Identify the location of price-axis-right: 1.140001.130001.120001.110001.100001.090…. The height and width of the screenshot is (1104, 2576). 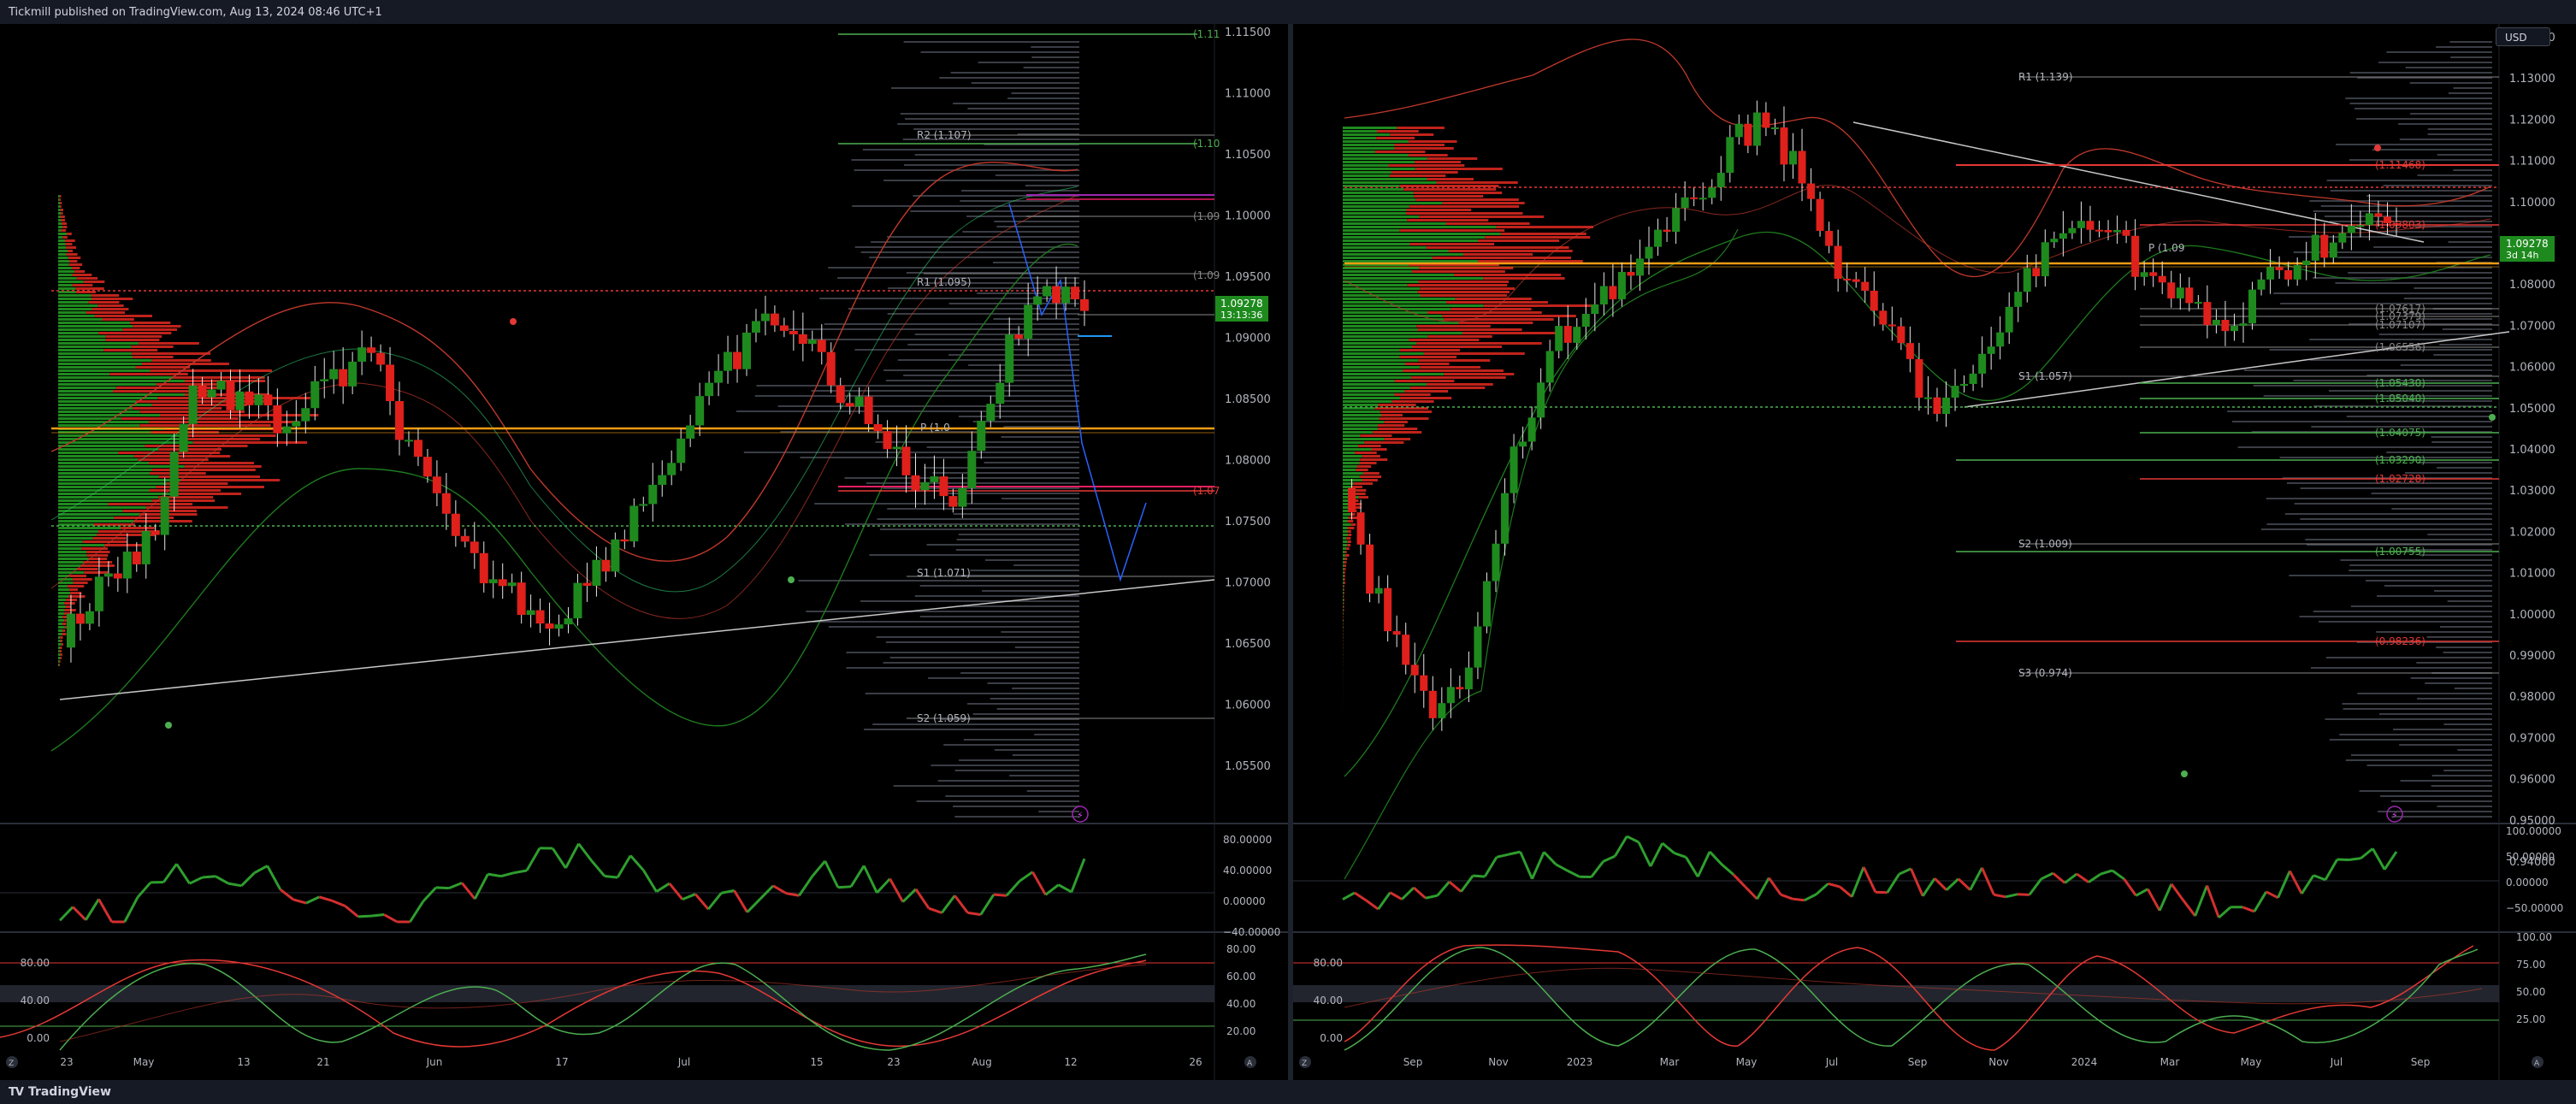
(2532, 450).